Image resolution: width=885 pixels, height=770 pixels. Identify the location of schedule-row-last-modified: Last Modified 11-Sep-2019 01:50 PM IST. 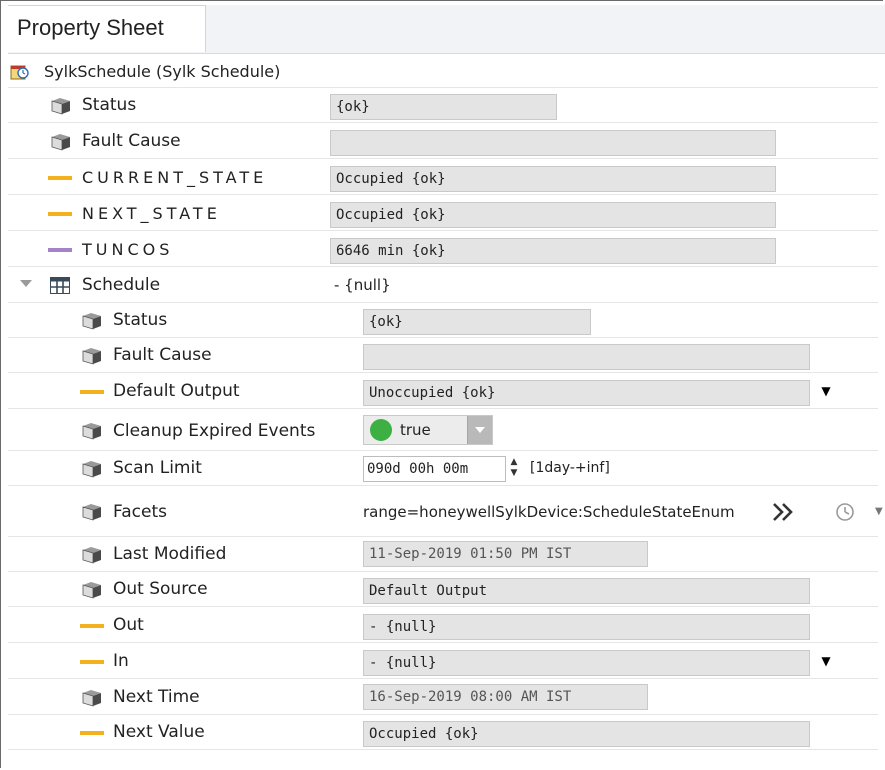
(443, 554).